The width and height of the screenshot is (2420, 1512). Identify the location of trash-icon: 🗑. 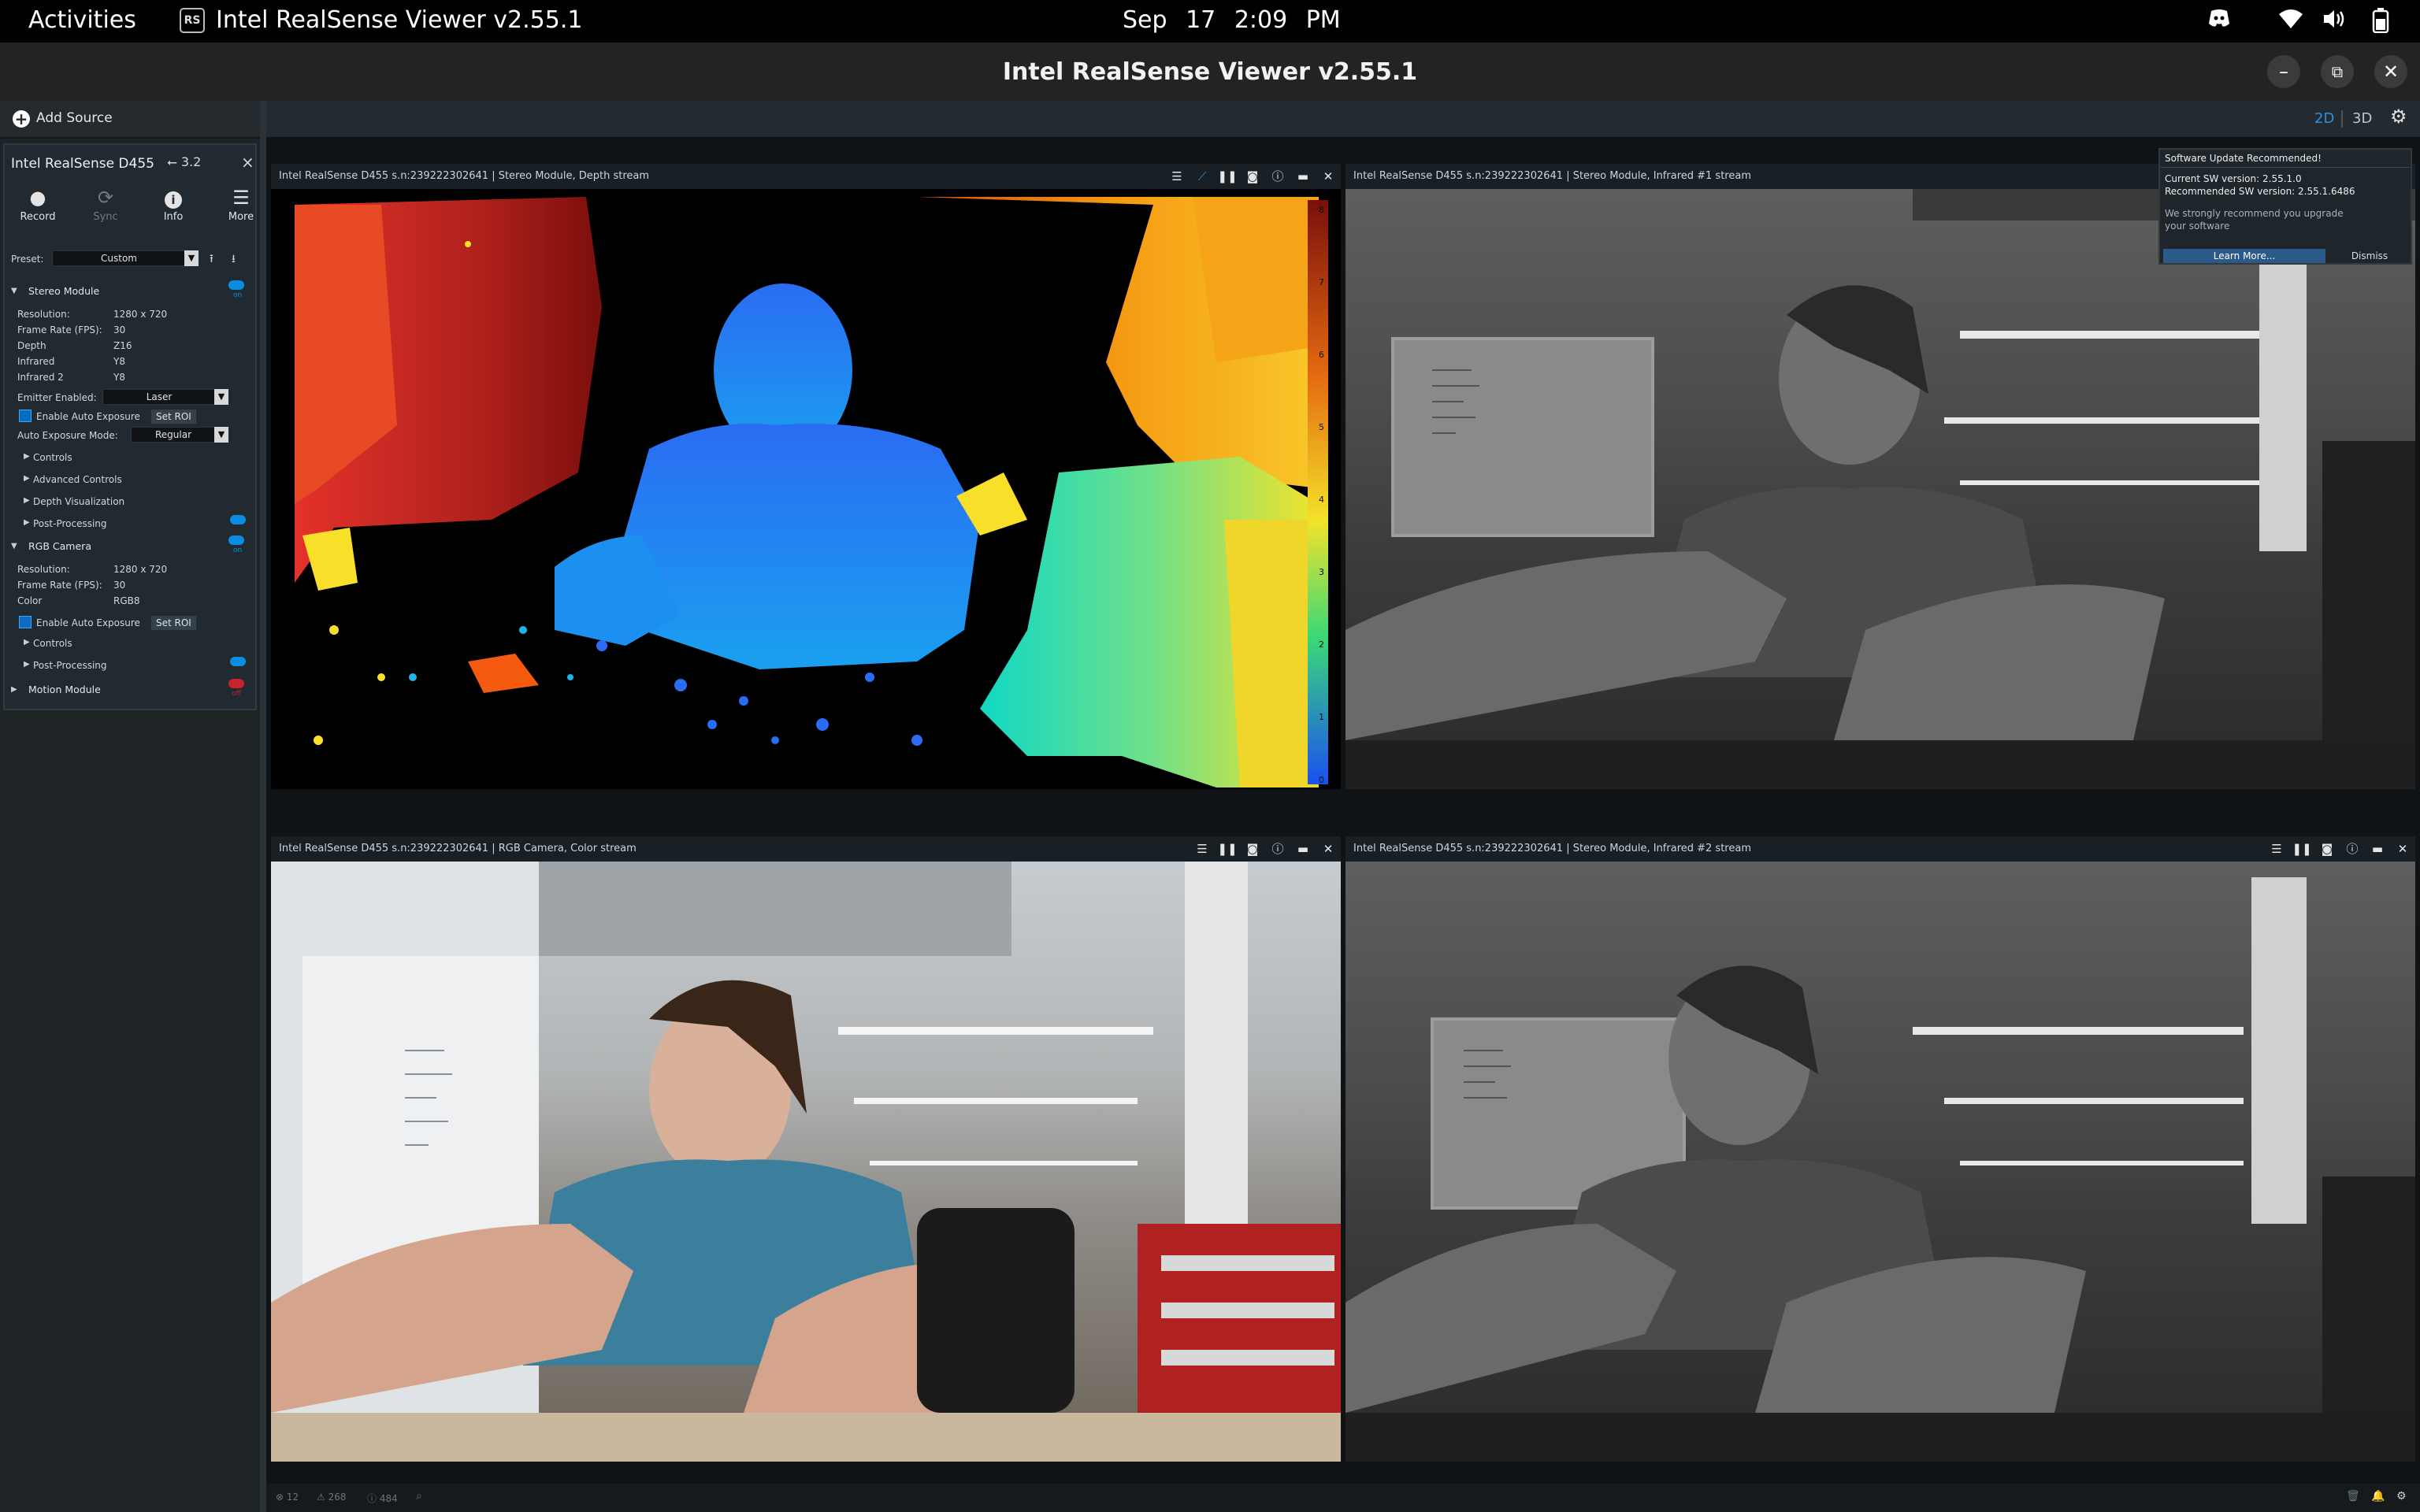
(2353, 1496).